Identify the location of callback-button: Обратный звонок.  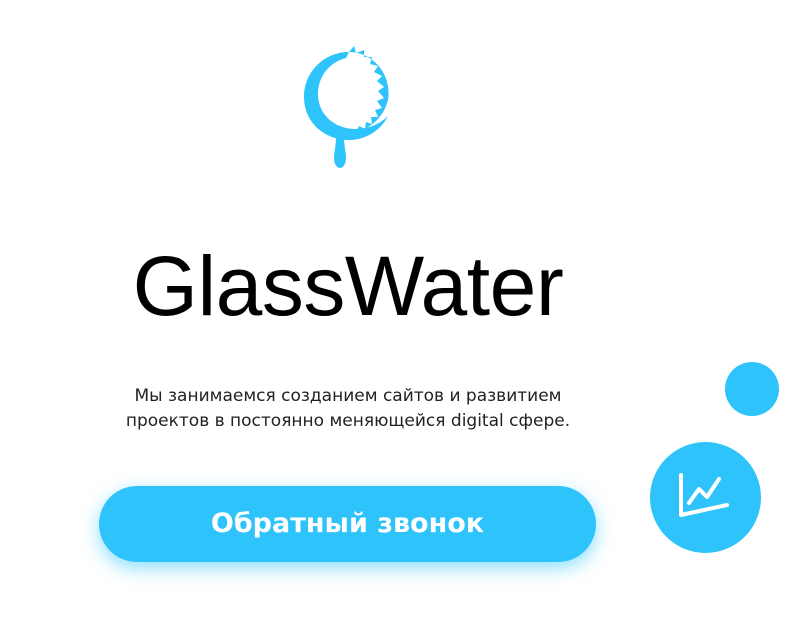
(347, 524).